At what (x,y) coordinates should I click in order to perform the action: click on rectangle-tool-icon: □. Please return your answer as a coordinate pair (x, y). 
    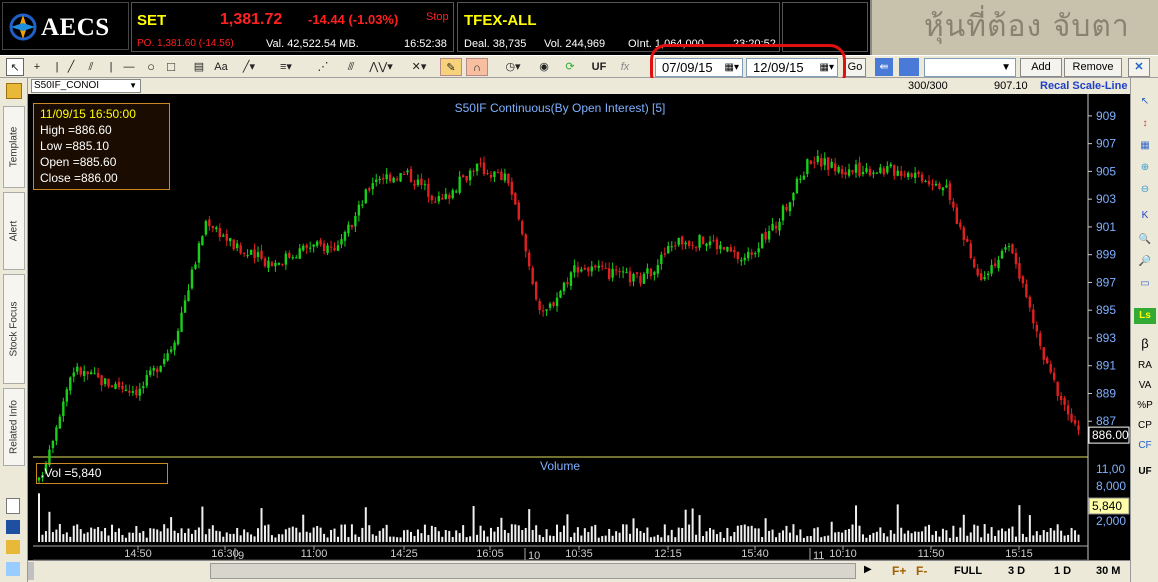
    Looking at the image, I should click on (171, 67).